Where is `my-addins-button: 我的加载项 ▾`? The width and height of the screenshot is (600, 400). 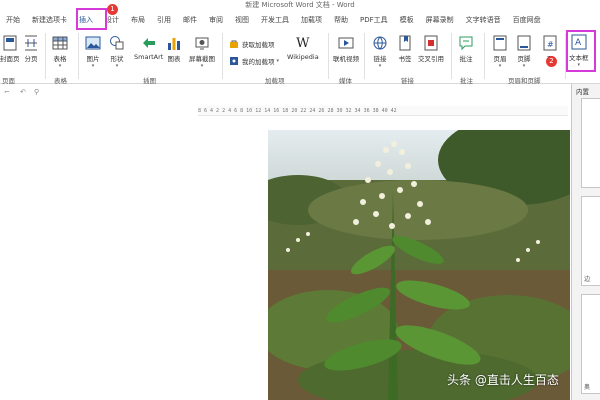 my-addins-button: 我的加载项 ▾ is located at coordinates (254, 61).